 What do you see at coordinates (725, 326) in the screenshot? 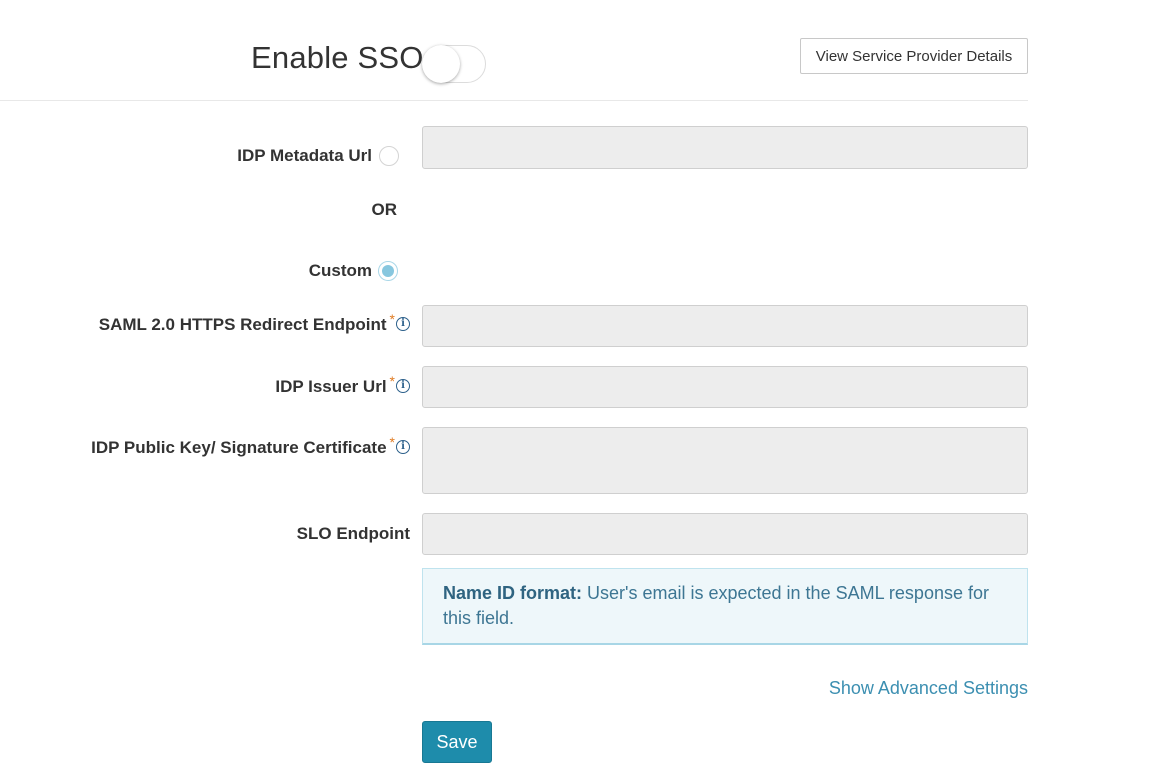
I see `saml-endpoint-input` at bounding box center [725, 326].